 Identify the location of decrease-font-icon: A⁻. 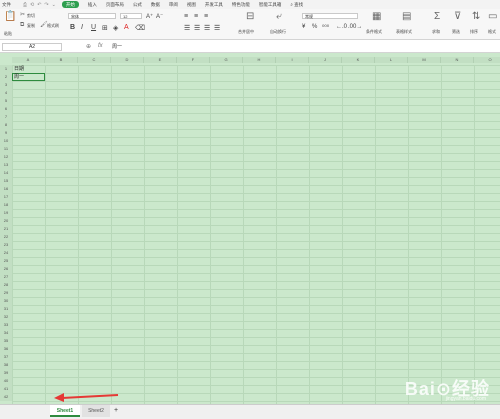
(159, 16).